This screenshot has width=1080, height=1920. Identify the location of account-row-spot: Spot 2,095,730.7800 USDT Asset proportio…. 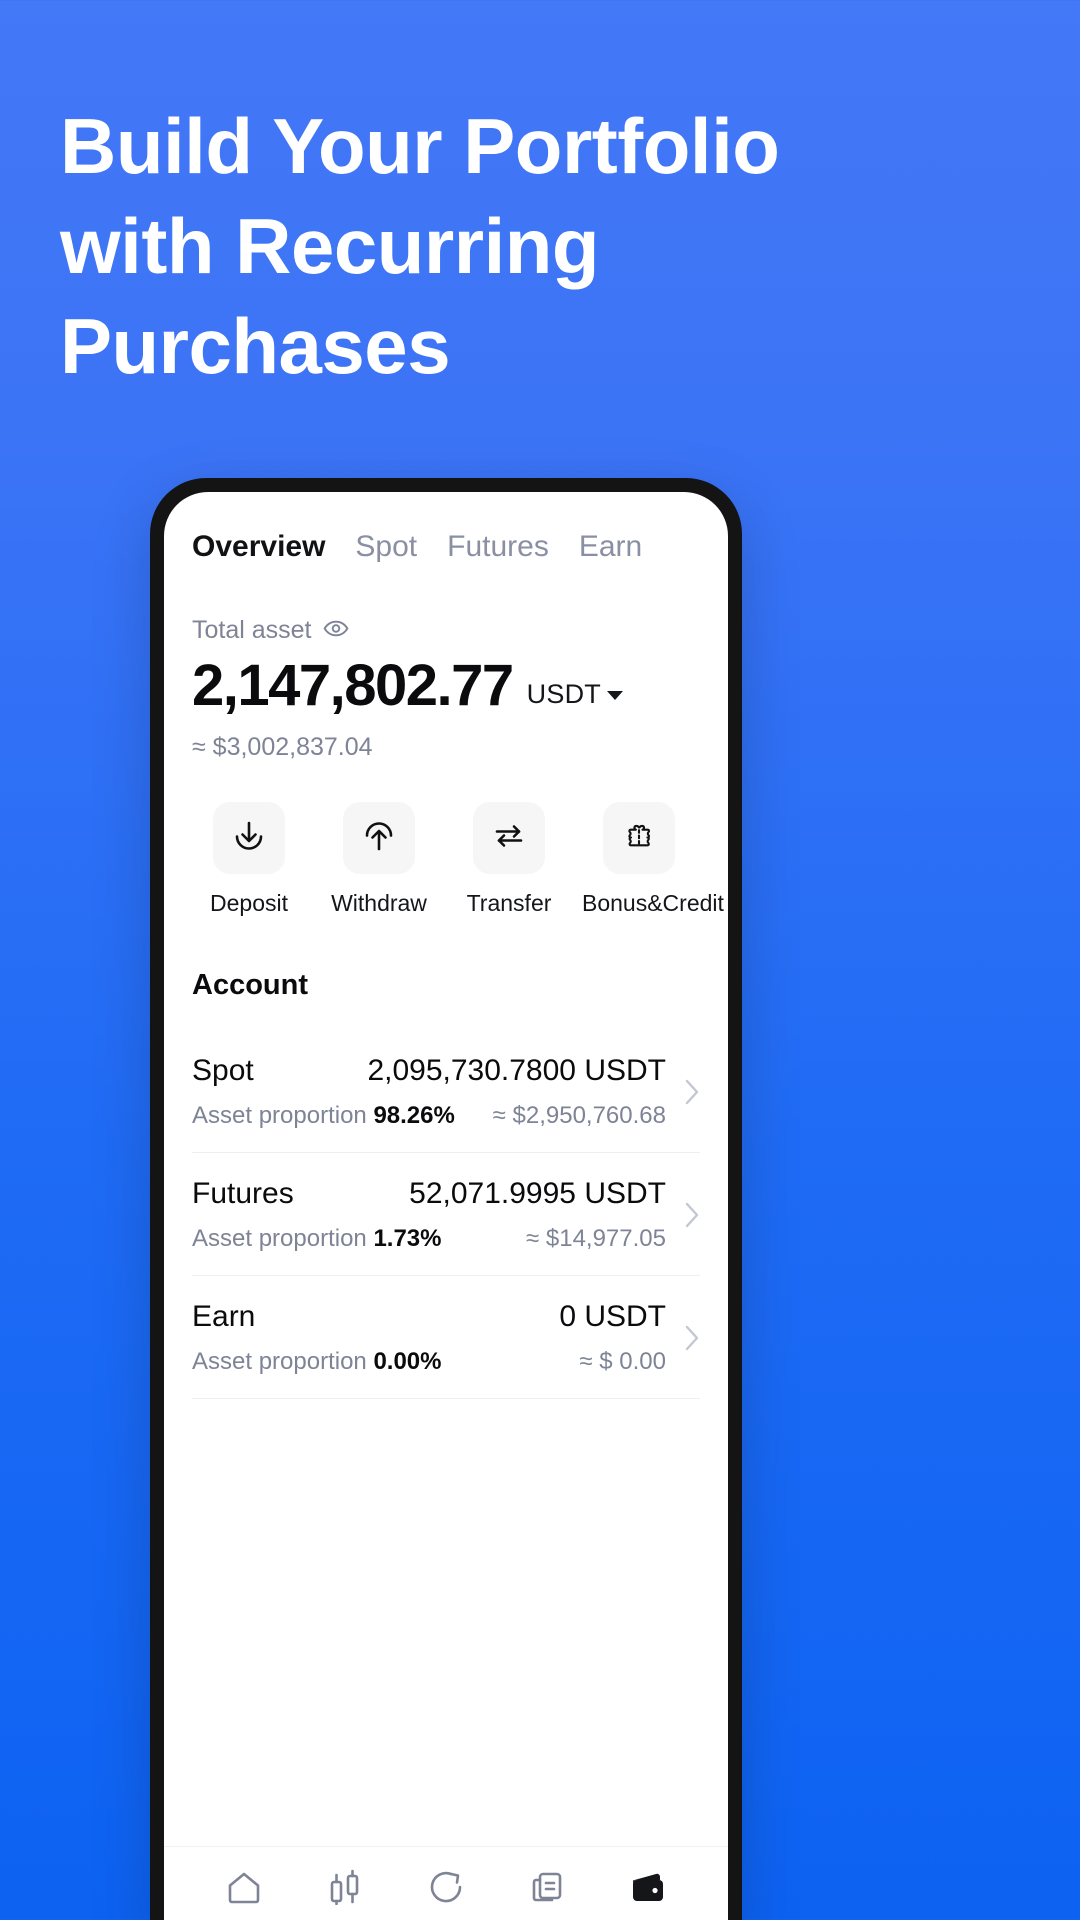
(446, 1091).